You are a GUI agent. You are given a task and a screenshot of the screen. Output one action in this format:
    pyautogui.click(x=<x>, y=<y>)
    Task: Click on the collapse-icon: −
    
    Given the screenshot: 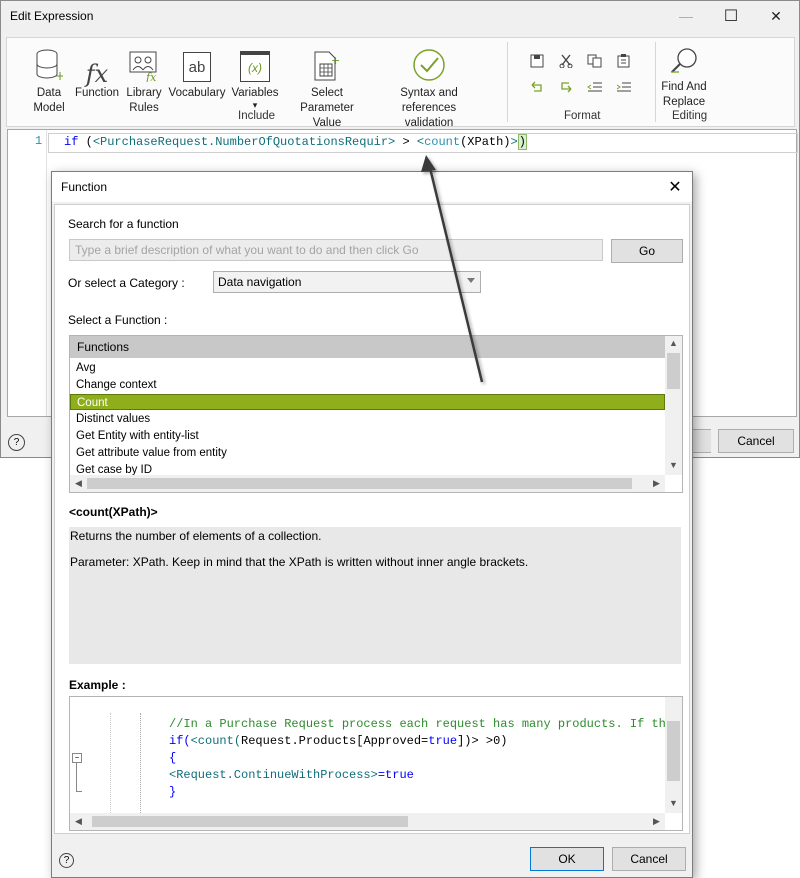 What is the action you would take?
    pyautogui.click(x=77, y=758)
    